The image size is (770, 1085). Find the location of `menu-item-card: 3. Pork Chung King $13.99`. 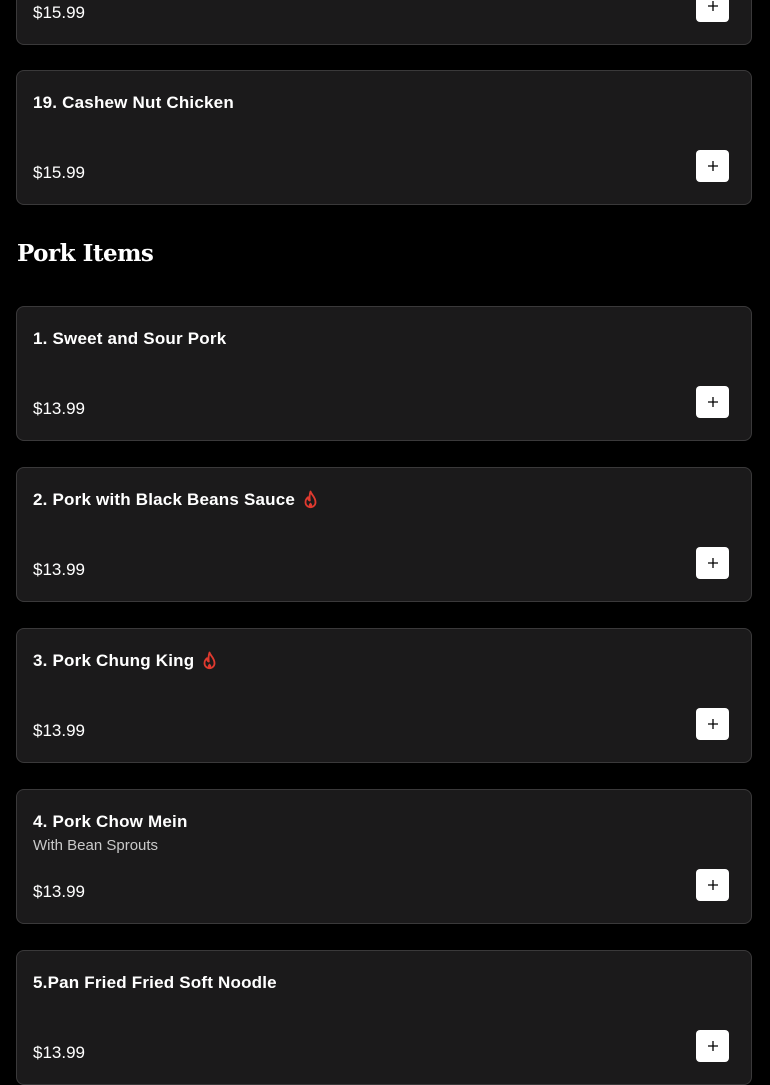

menu-item-card: 3. Pork Chung King $13.99 is located at coordinates (384, 695).